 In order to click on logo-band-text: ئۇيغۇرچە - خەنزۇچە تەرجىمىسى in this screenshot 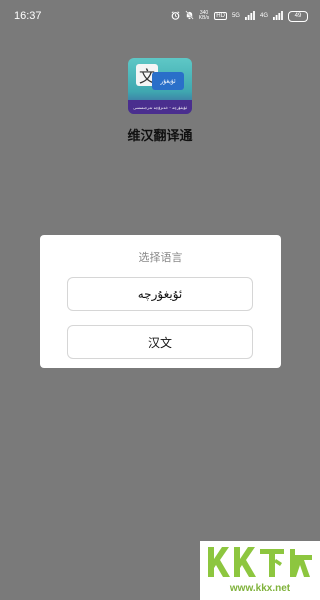, I will do `click(160, 107)`.